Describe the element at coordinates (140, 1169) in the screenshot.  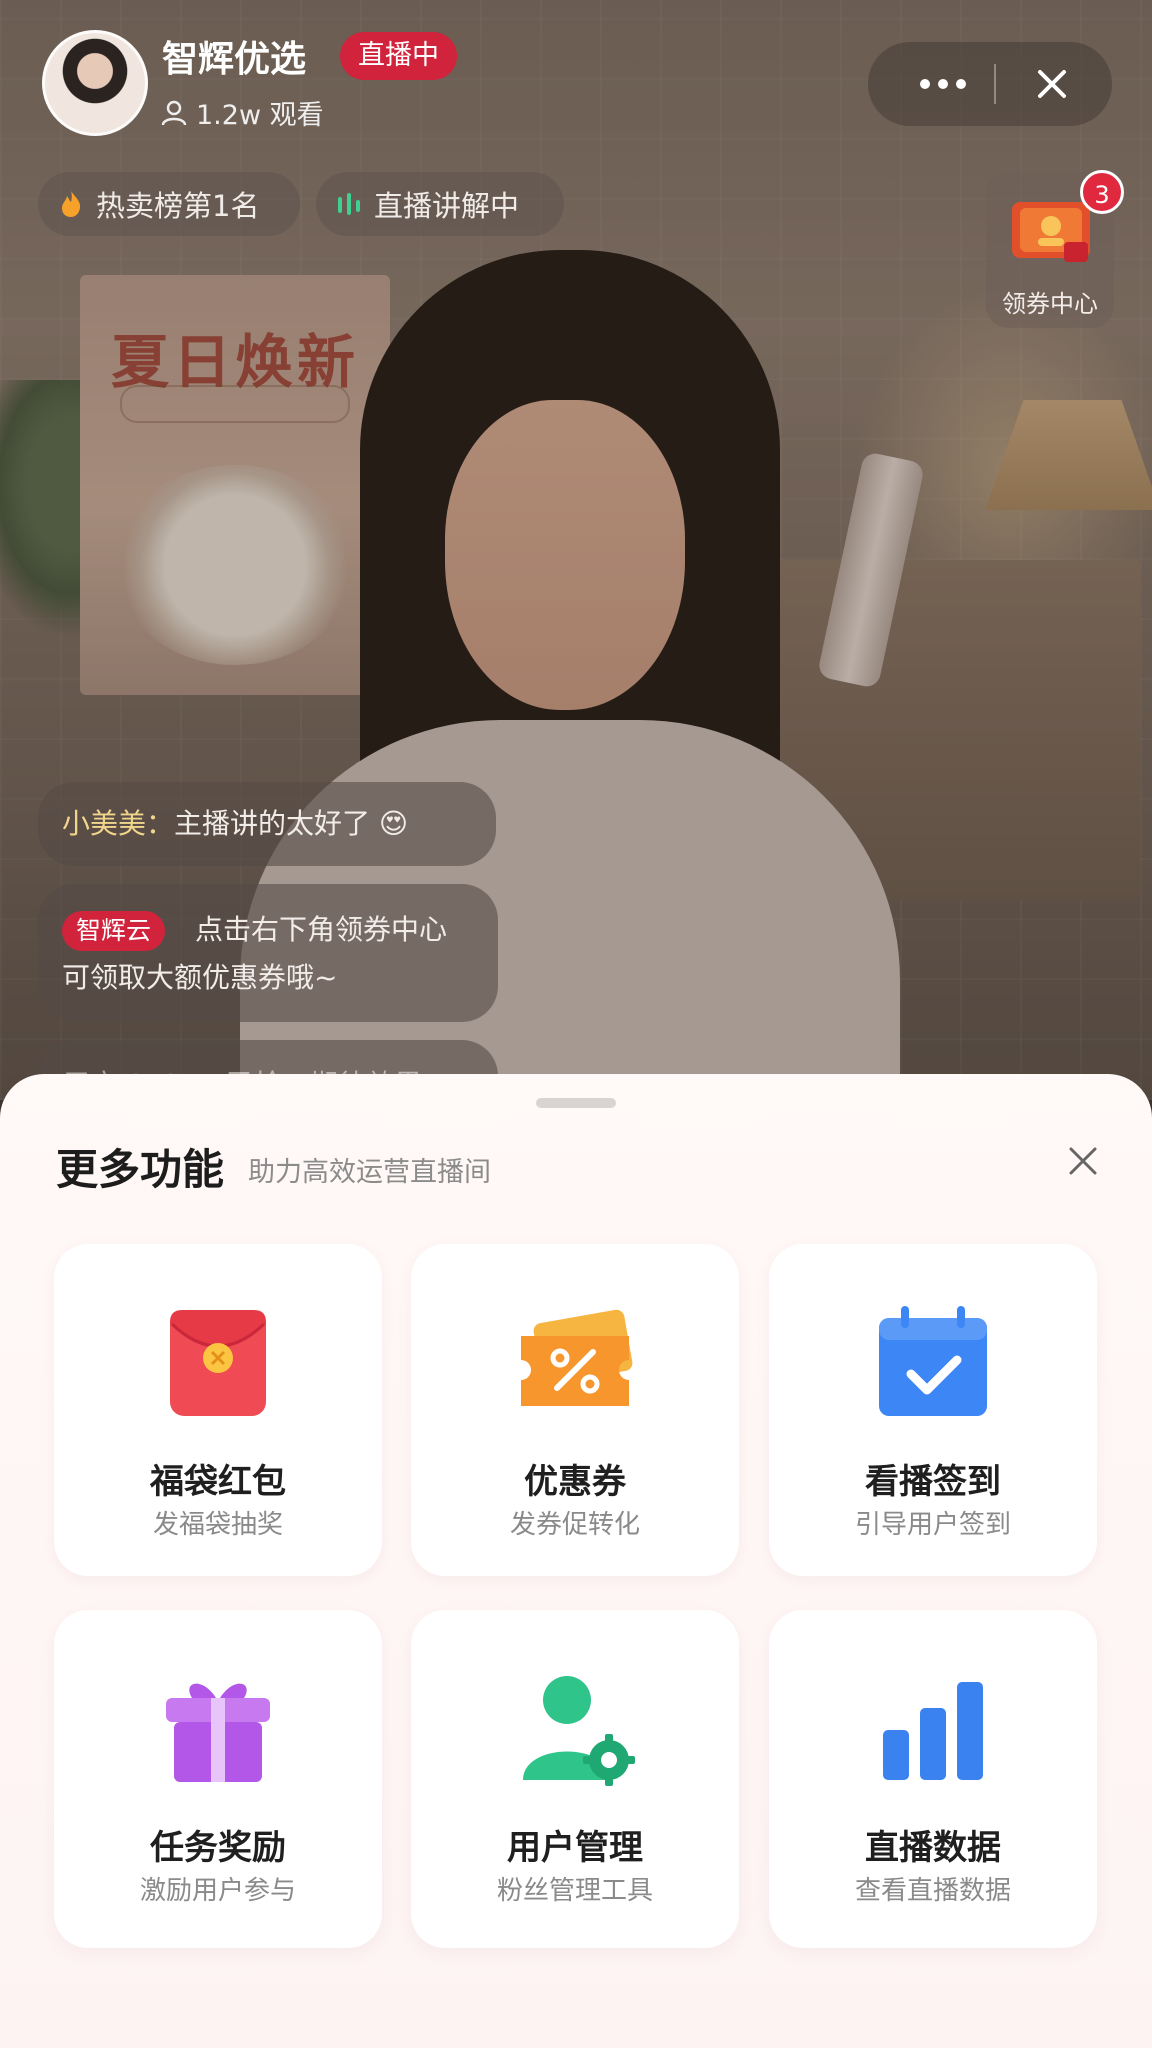
I see `sheet-title: 更多功能` at that location.